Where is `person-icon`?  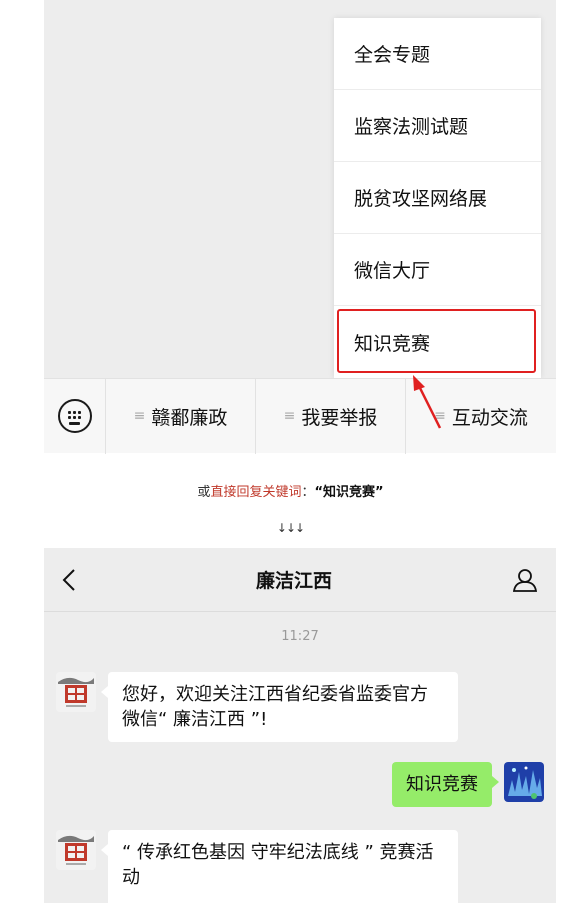
person-icon is located at coordinates (525, 580).